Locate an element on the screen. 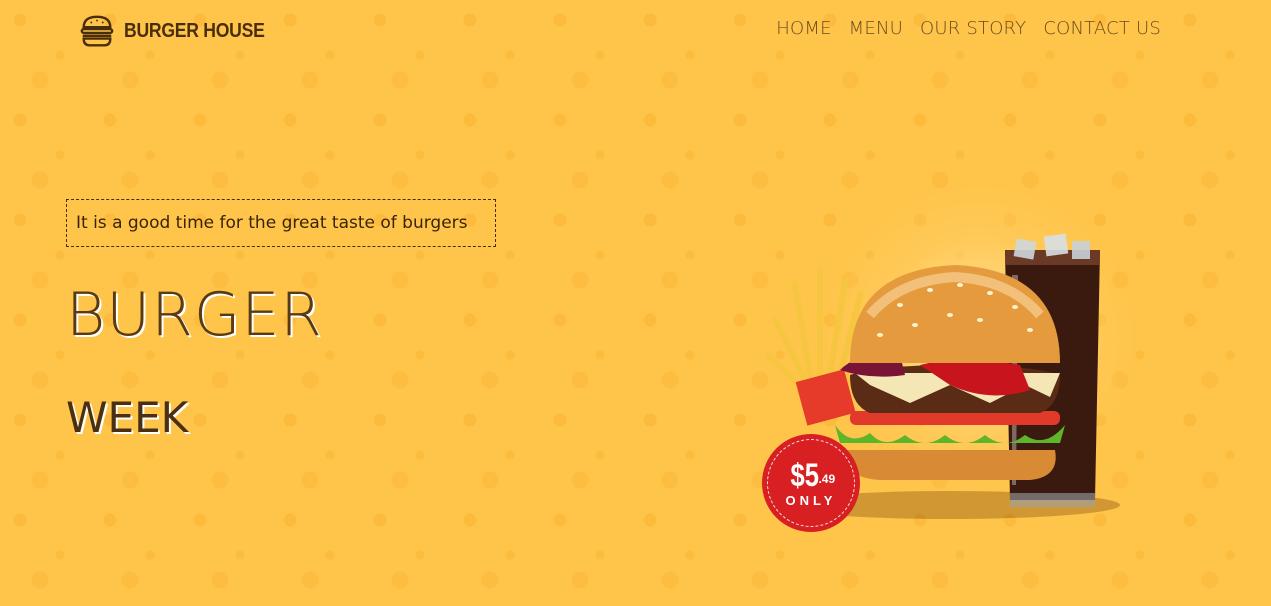 This screenshot has width=1271, height=606. brand-logo: BURGER HOUSE is located at coordinates (181, 31).